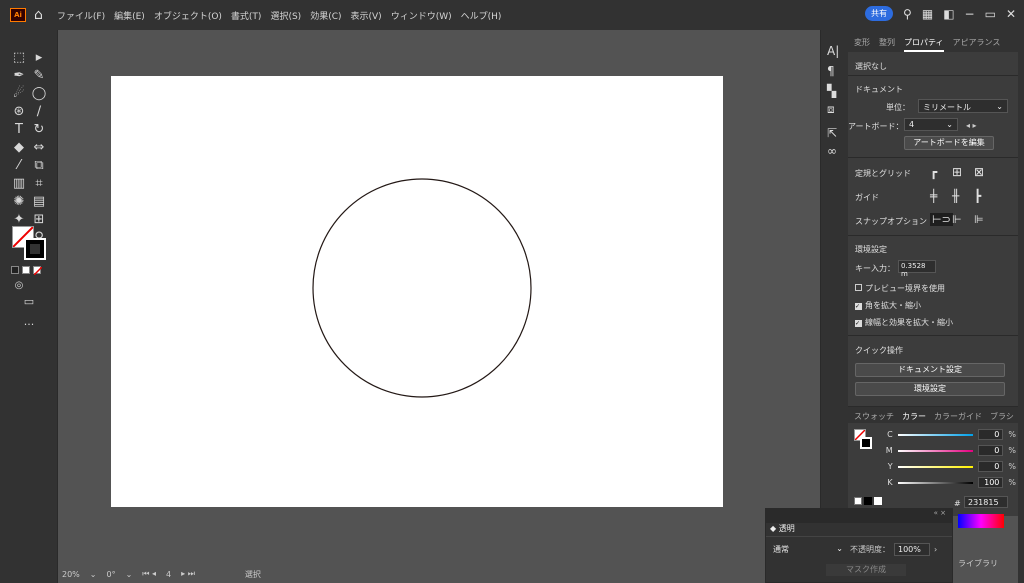  Describe the element at coordinates (808, 549) in the screenshot. I see `blend-mode-select: 通常 ⌄` at that location.